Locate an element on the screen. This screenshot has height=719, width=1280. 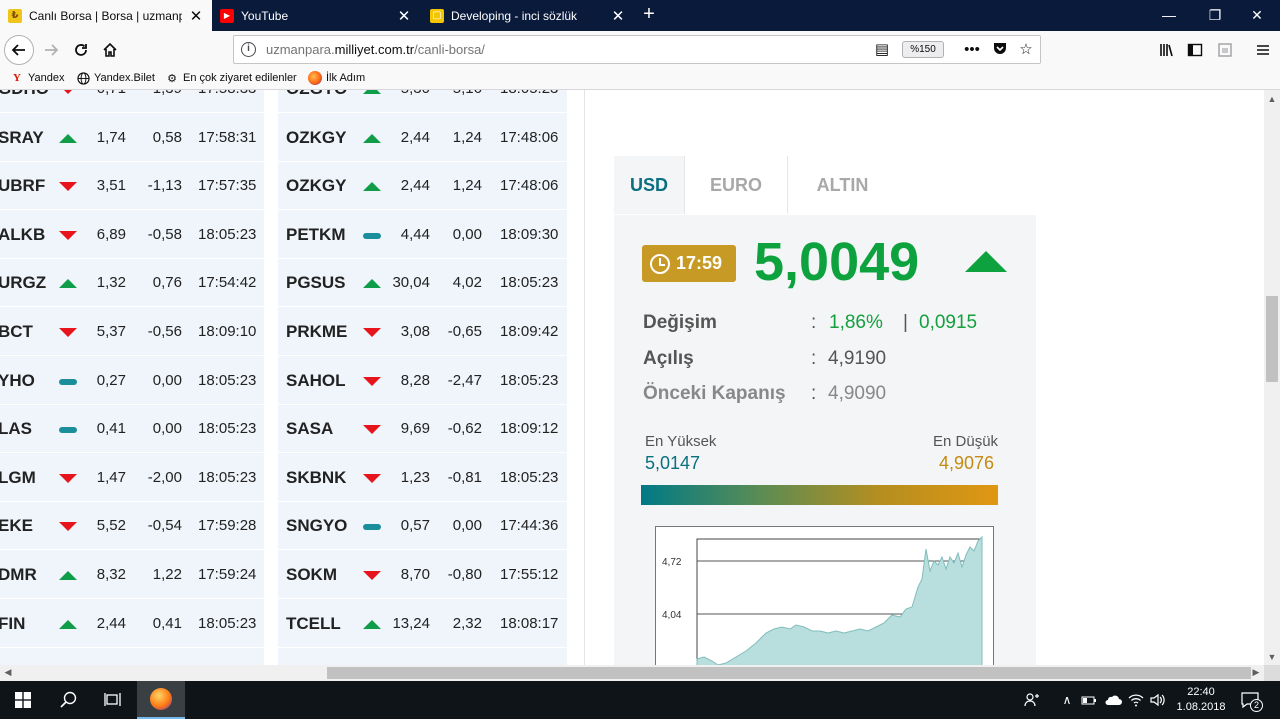
bookmark-yandex: Y Yandex is located at coordinates (37, 78).